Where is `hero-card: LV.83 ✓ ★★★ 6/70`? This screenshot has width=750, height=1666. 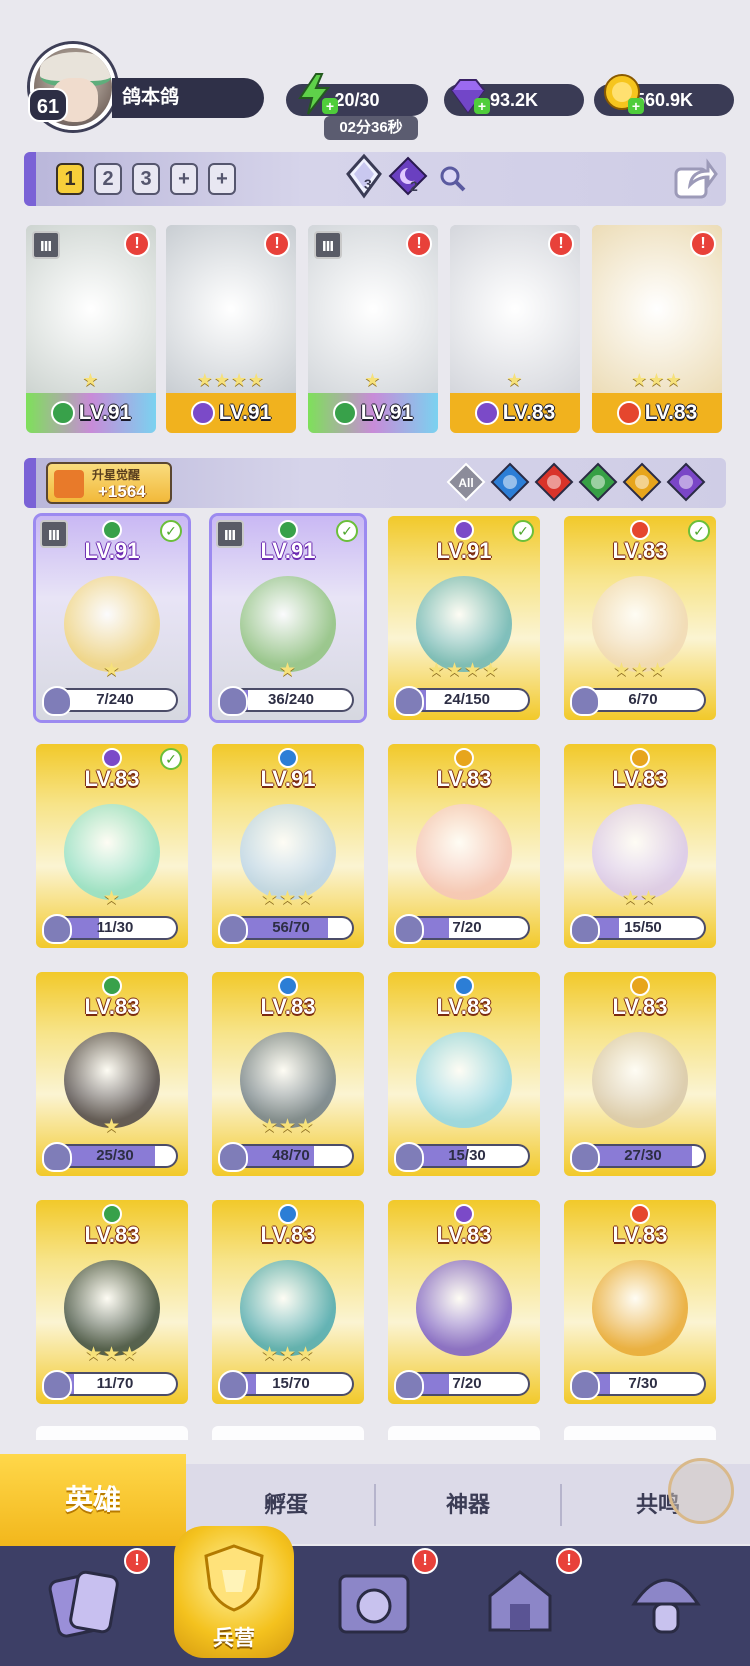 hero-card: LV.83 ✓ ★★★ 6/70 is located at coordinates (640, 618).